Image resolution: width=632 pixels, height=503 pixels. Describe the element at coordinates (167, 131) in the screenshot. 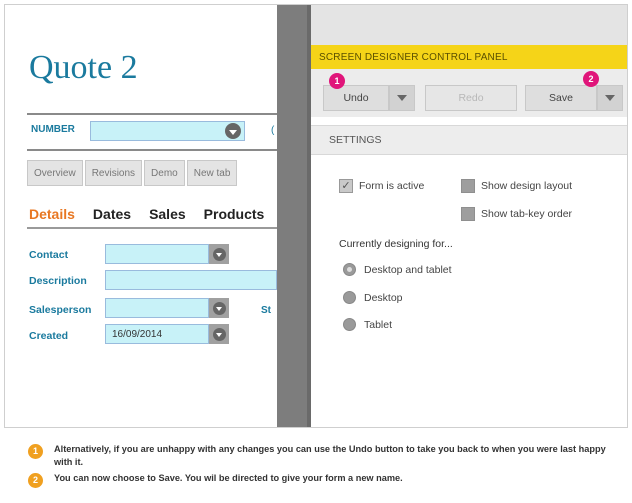

I see `number-input` at that location.